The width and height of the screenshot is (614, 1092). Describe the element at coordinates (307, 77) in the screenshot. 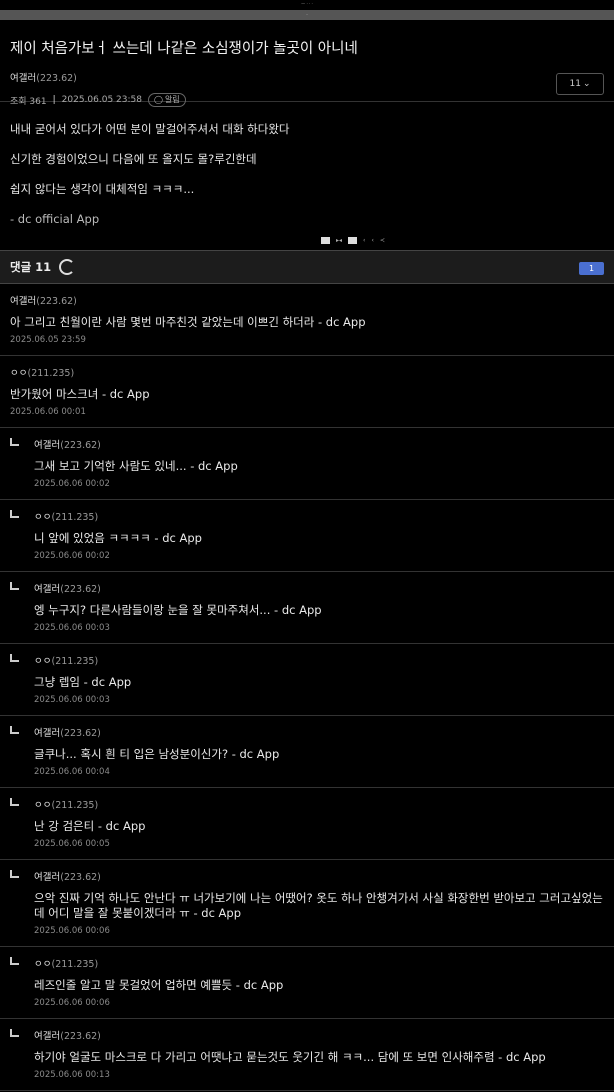

I see `post-author: 여갤러(223.62)` at that location.